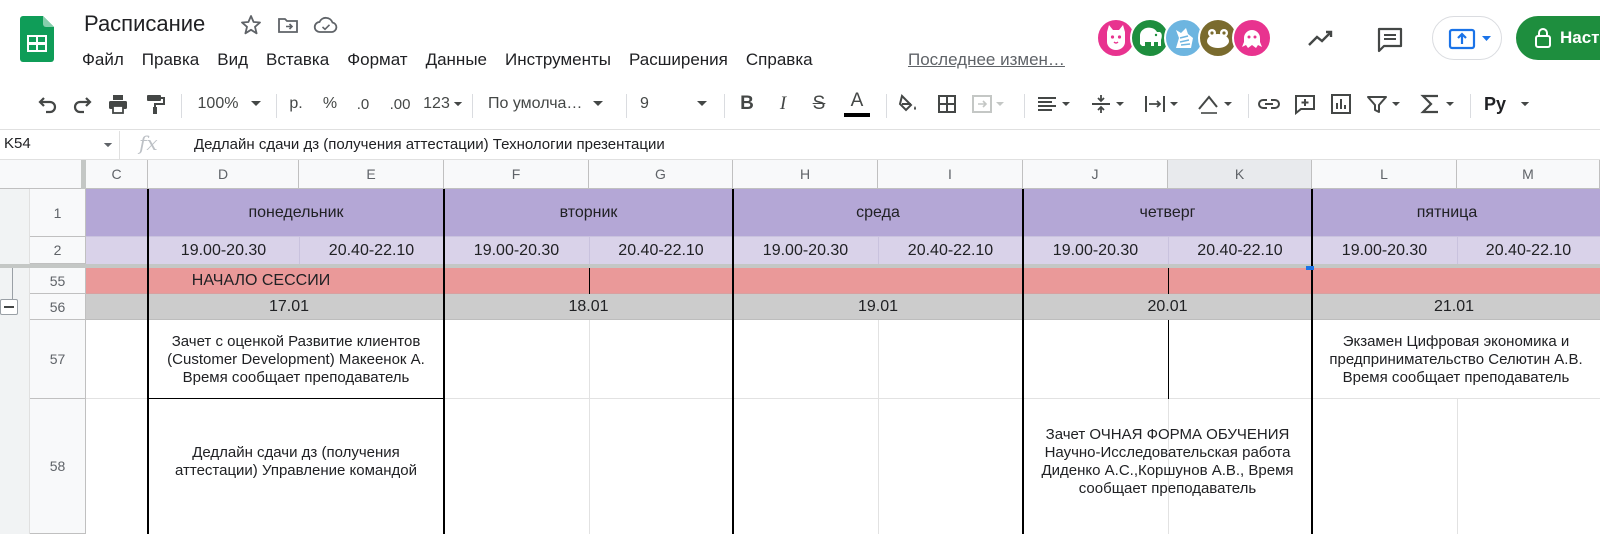 Image resolution: width=1600 pixels, height=534 pixels. I want to click on cell-c1, so click(117, 213).